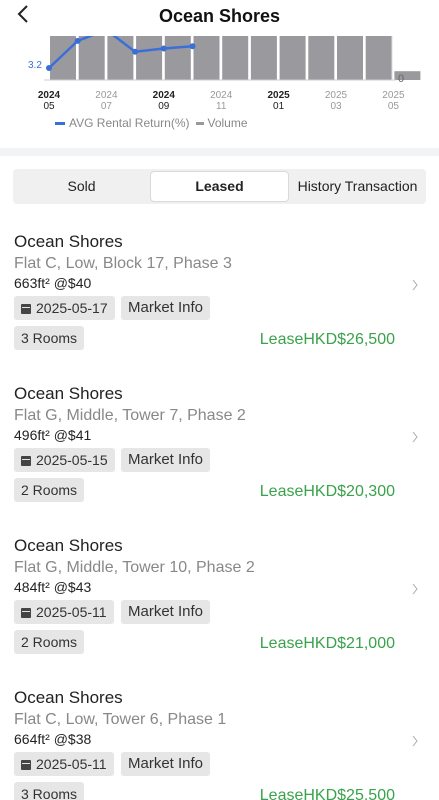  I want to click on listing-address: Flat C, Low, Tower 6, Phase 1, so click(120, 719).